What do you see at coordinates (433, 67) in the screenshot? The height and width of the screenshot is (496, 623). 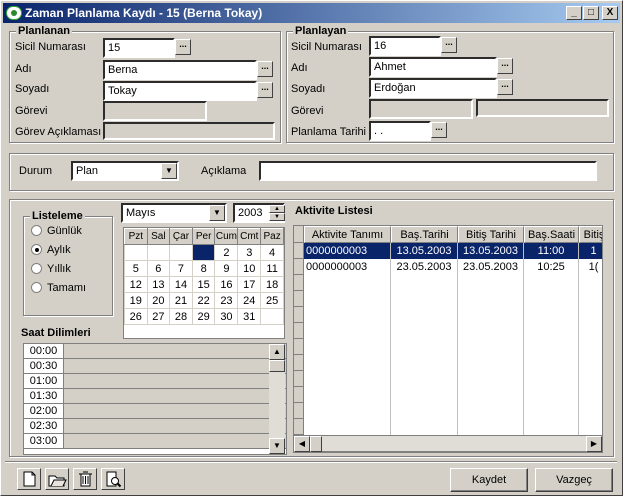 I see `planlayan-adi-field: Ahmet` at bounding box center [433, 67].